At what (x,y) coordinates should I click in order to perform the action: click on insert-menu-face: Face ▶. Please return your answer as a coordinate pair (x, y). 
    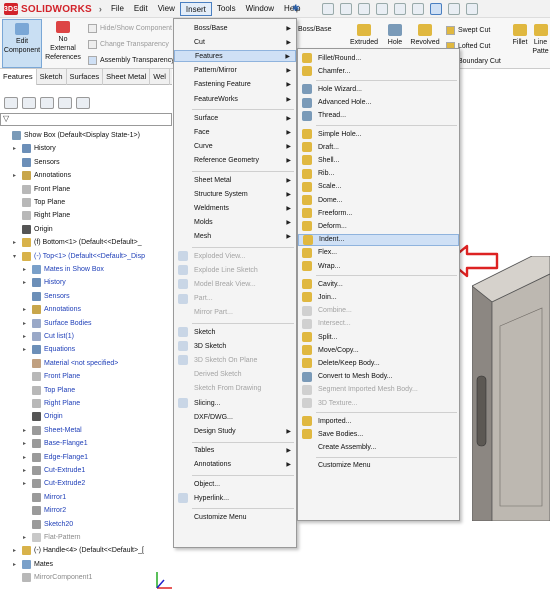
    Looking at the image, I should click on (235, 132).